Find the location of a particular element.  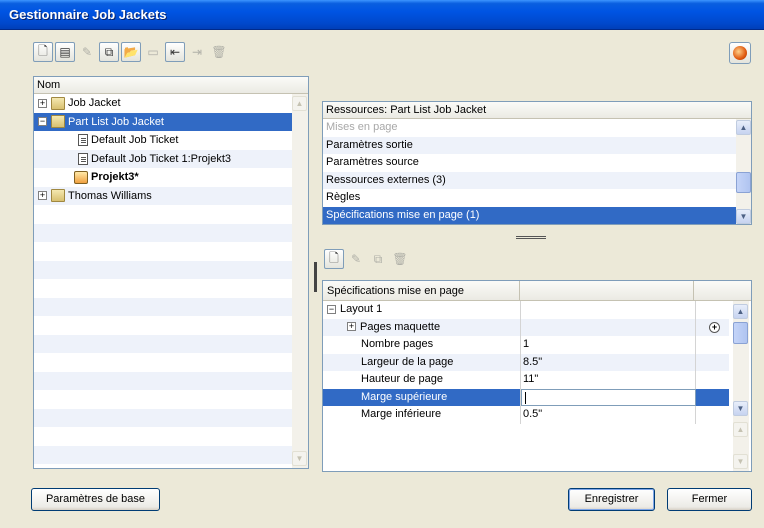

resource-item: Mises en page is located at coordinates (529, 128).